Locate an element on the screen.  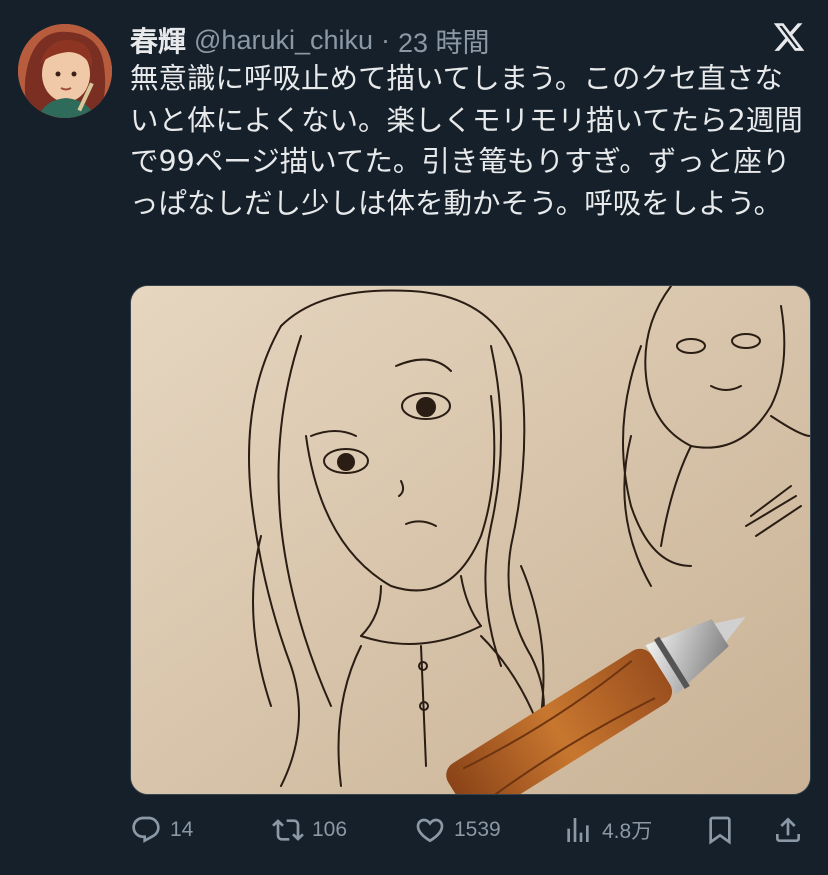
bookmark-icon is located at coordinates (720, 830).